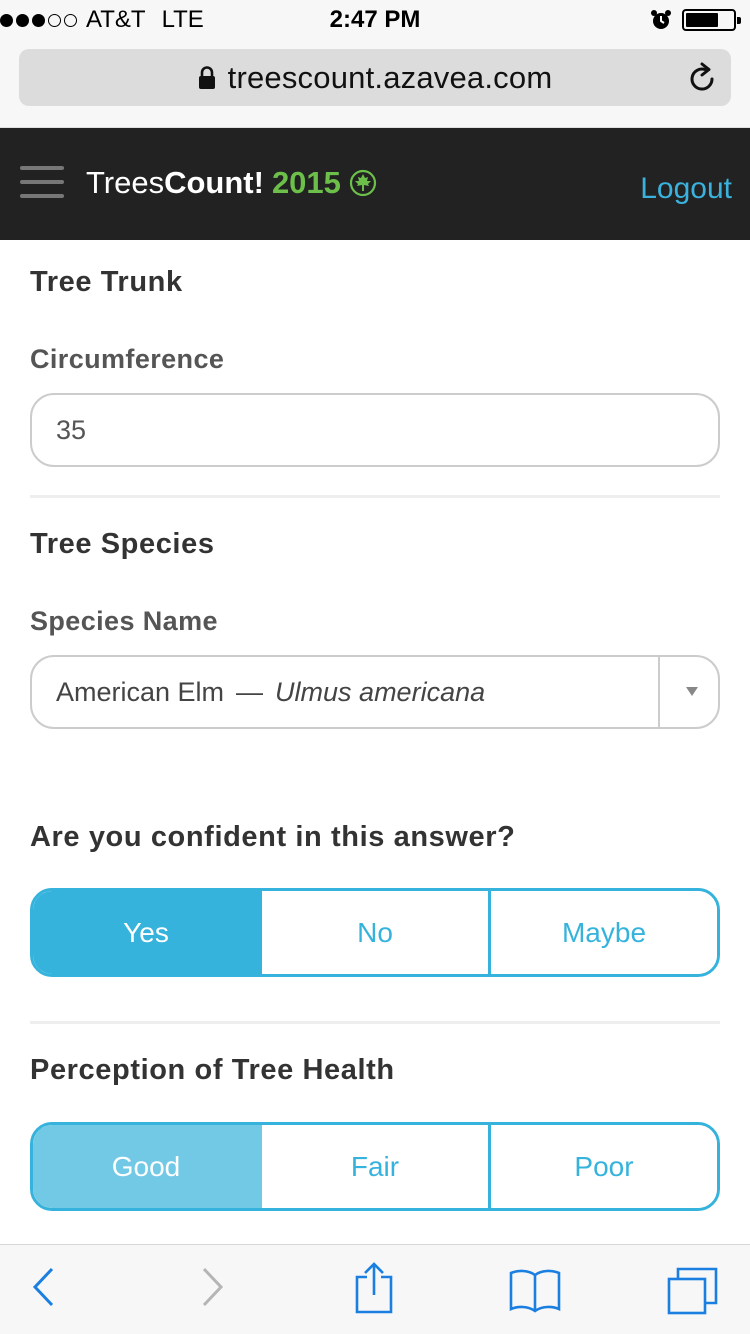 The width and height of the screenshot is (750, 1334). I want to click on health-poor-button: Poor, so click(604, 1166).